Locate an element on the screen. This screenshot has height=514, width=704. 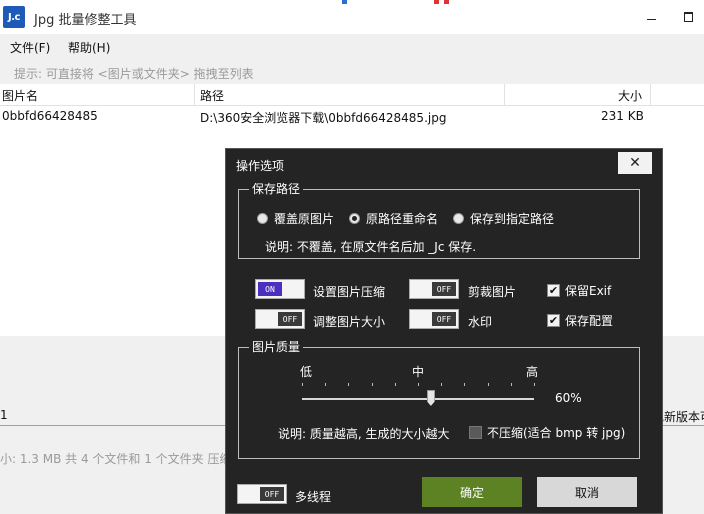
ok-button: 确定 is located at coordinates (472, 492).